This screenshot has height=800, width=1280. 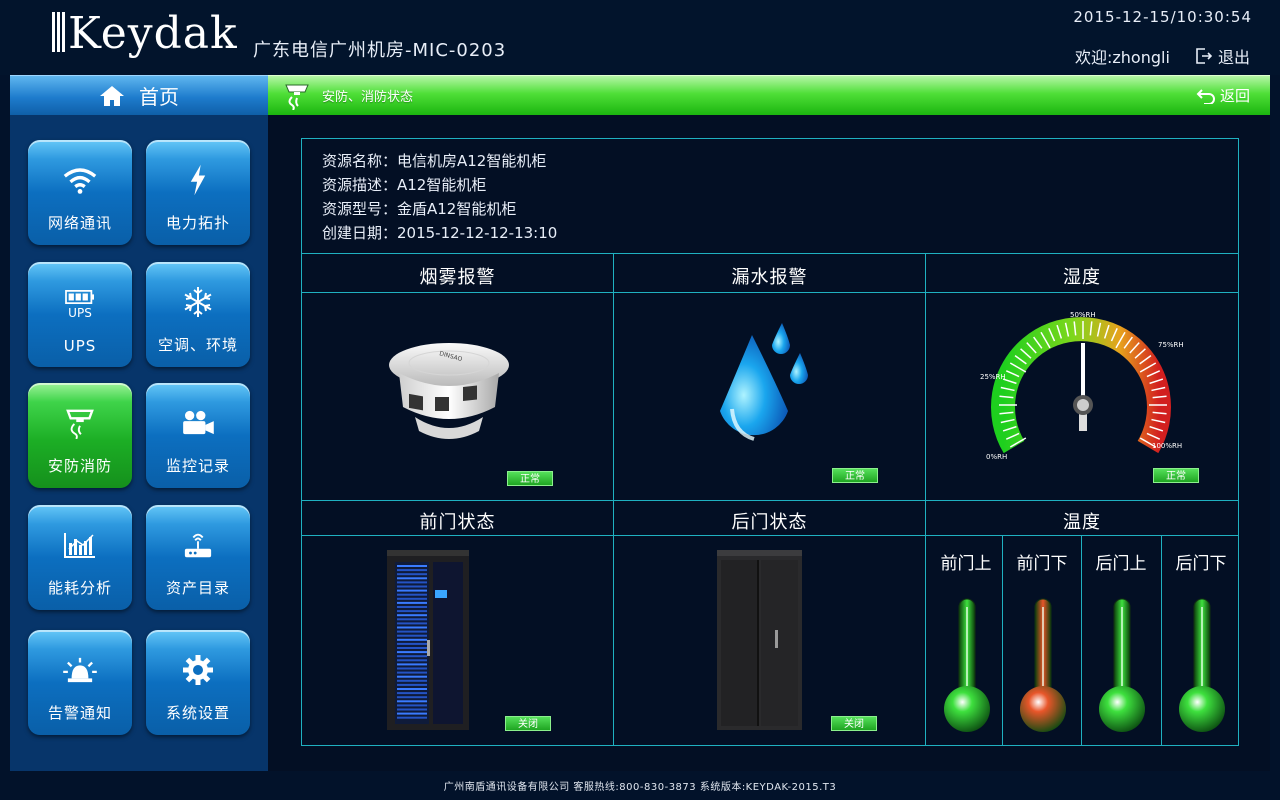 I want to click on nav-tile-alarm: 告警通知, so click(x=80, y=682).